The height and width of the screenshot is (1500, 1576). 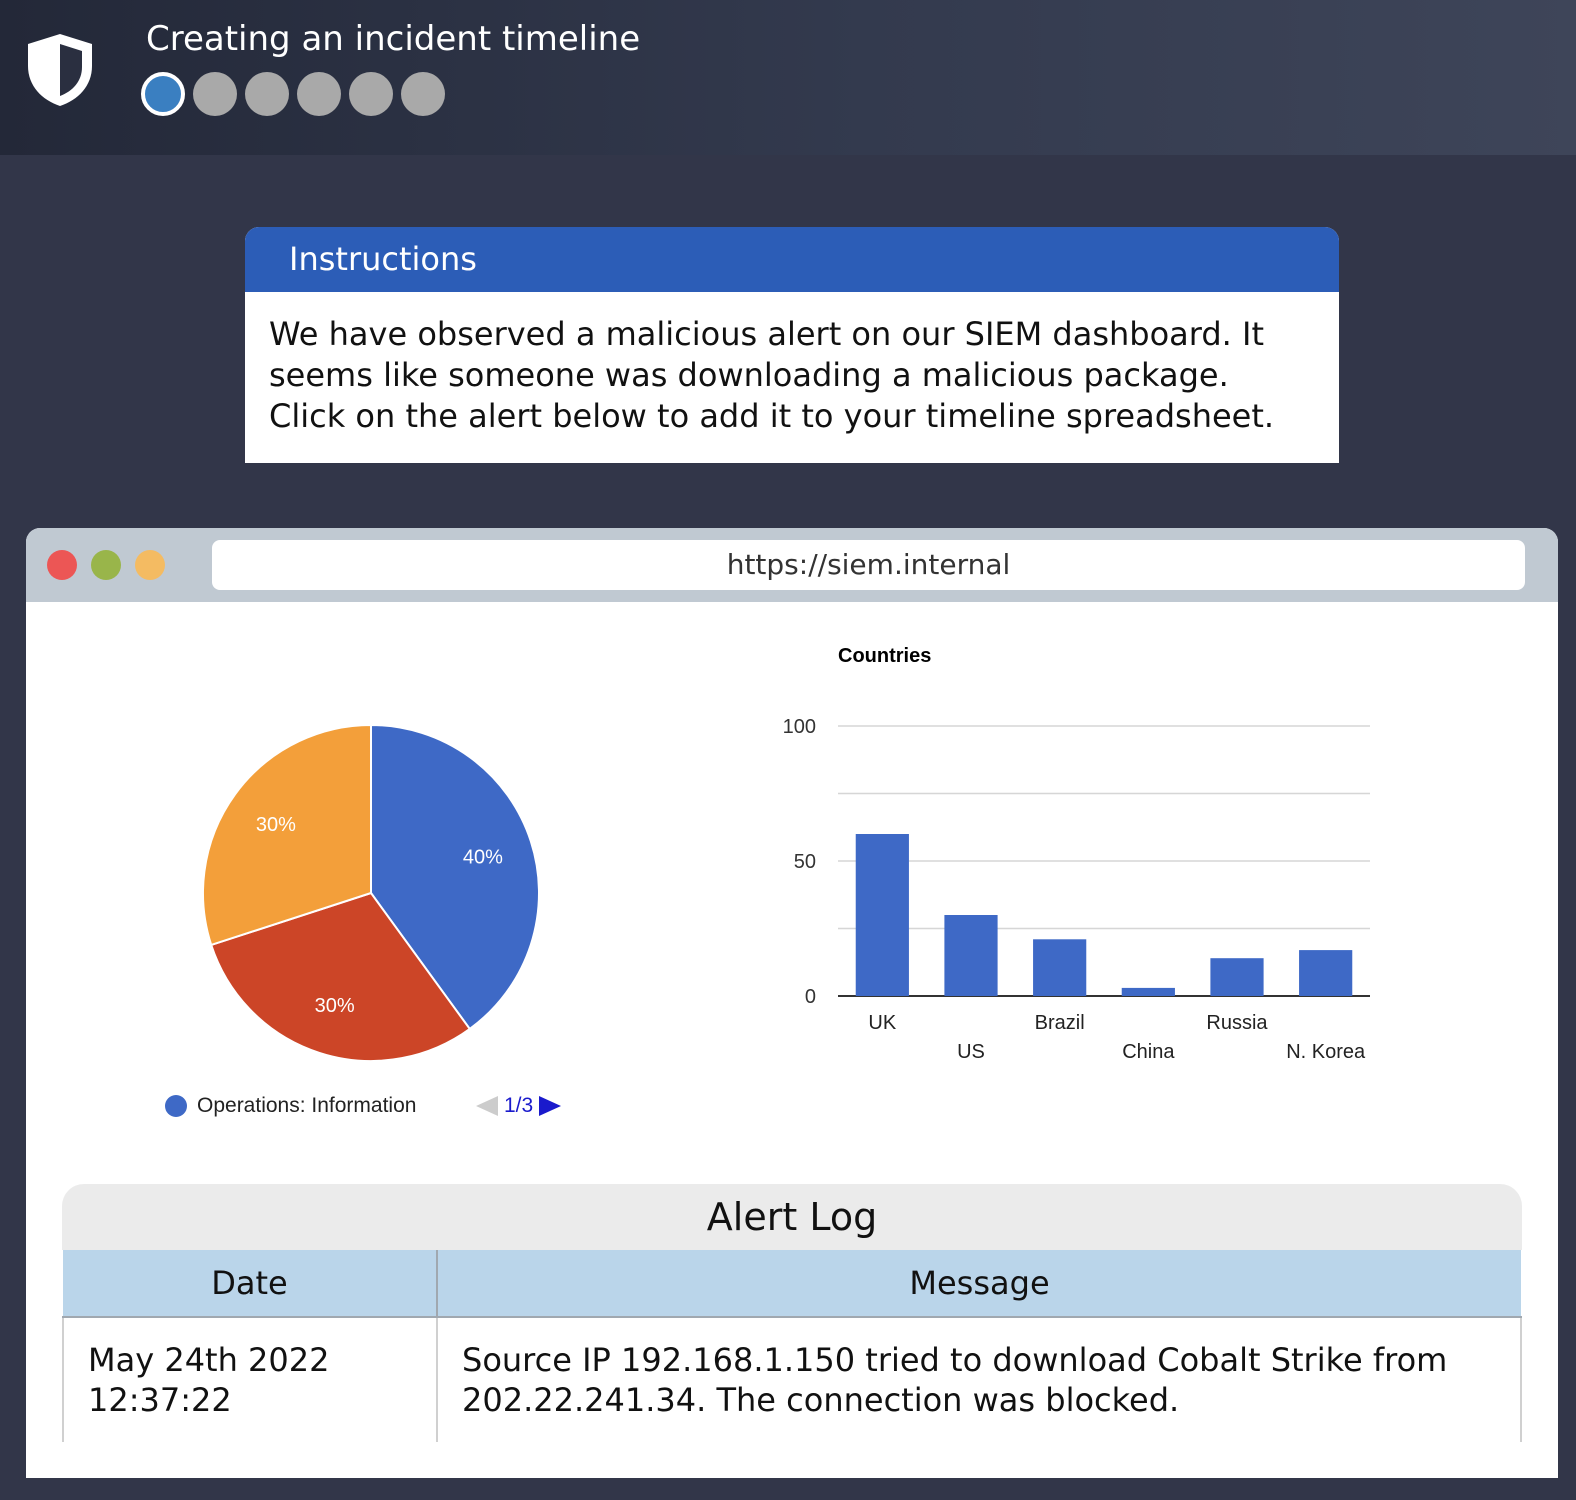 What do you see at coordinates (393, 39) in the screenshot?
I see `app-title: Creating an incident timeline` at bounding box center [393, 39].